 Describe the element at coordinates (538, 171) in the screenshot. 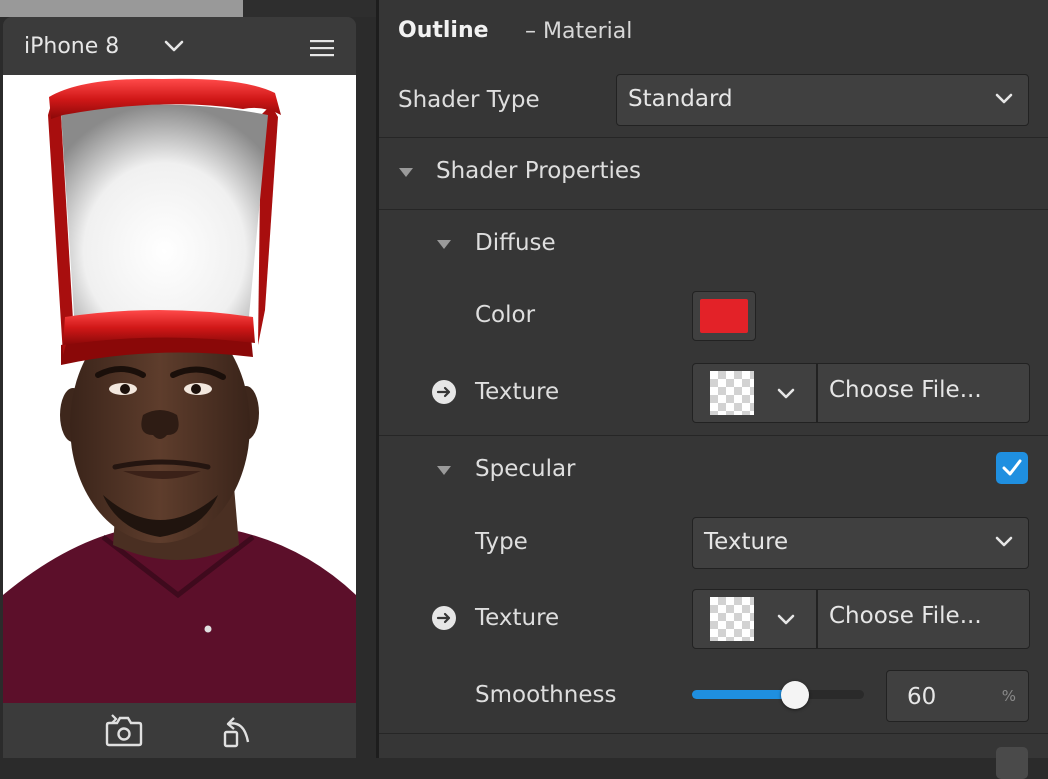

I see `shader-properties-header: Shader Properties` at that location.